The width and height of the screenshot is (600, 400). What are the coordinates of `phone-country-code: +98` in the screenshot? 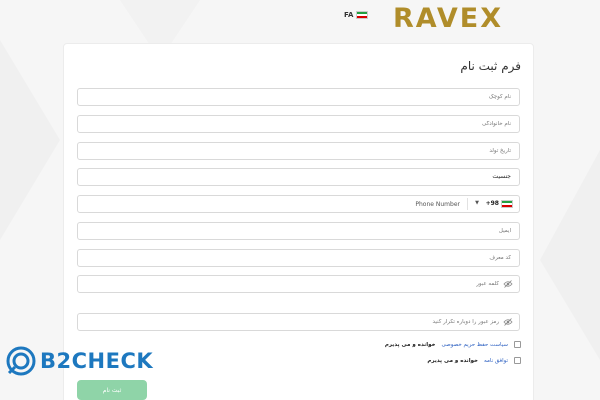 It's located at (492, 203).